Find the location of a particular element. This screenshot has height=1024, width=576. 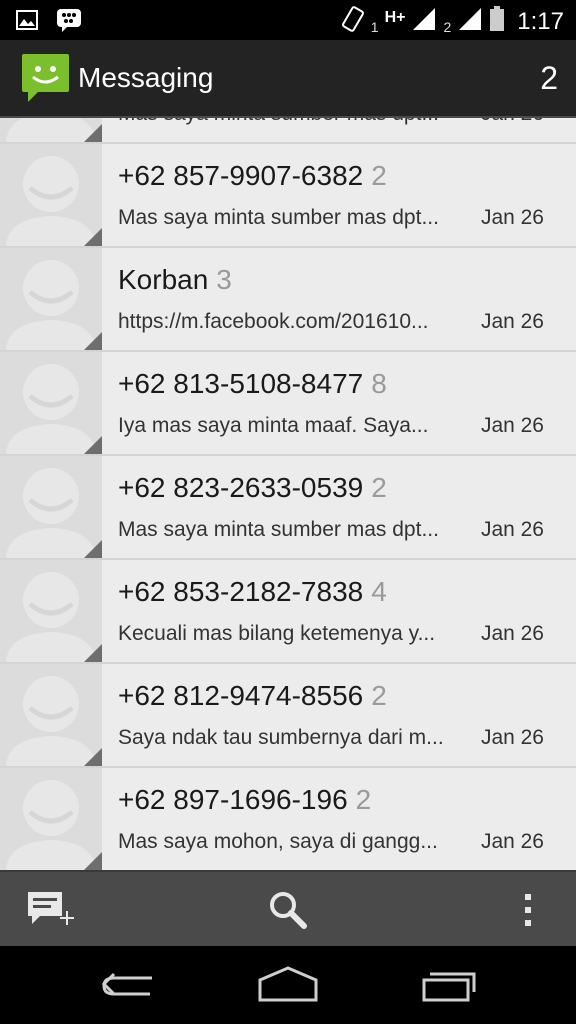

app-title: Messaging is located at coordinates (146, 77).